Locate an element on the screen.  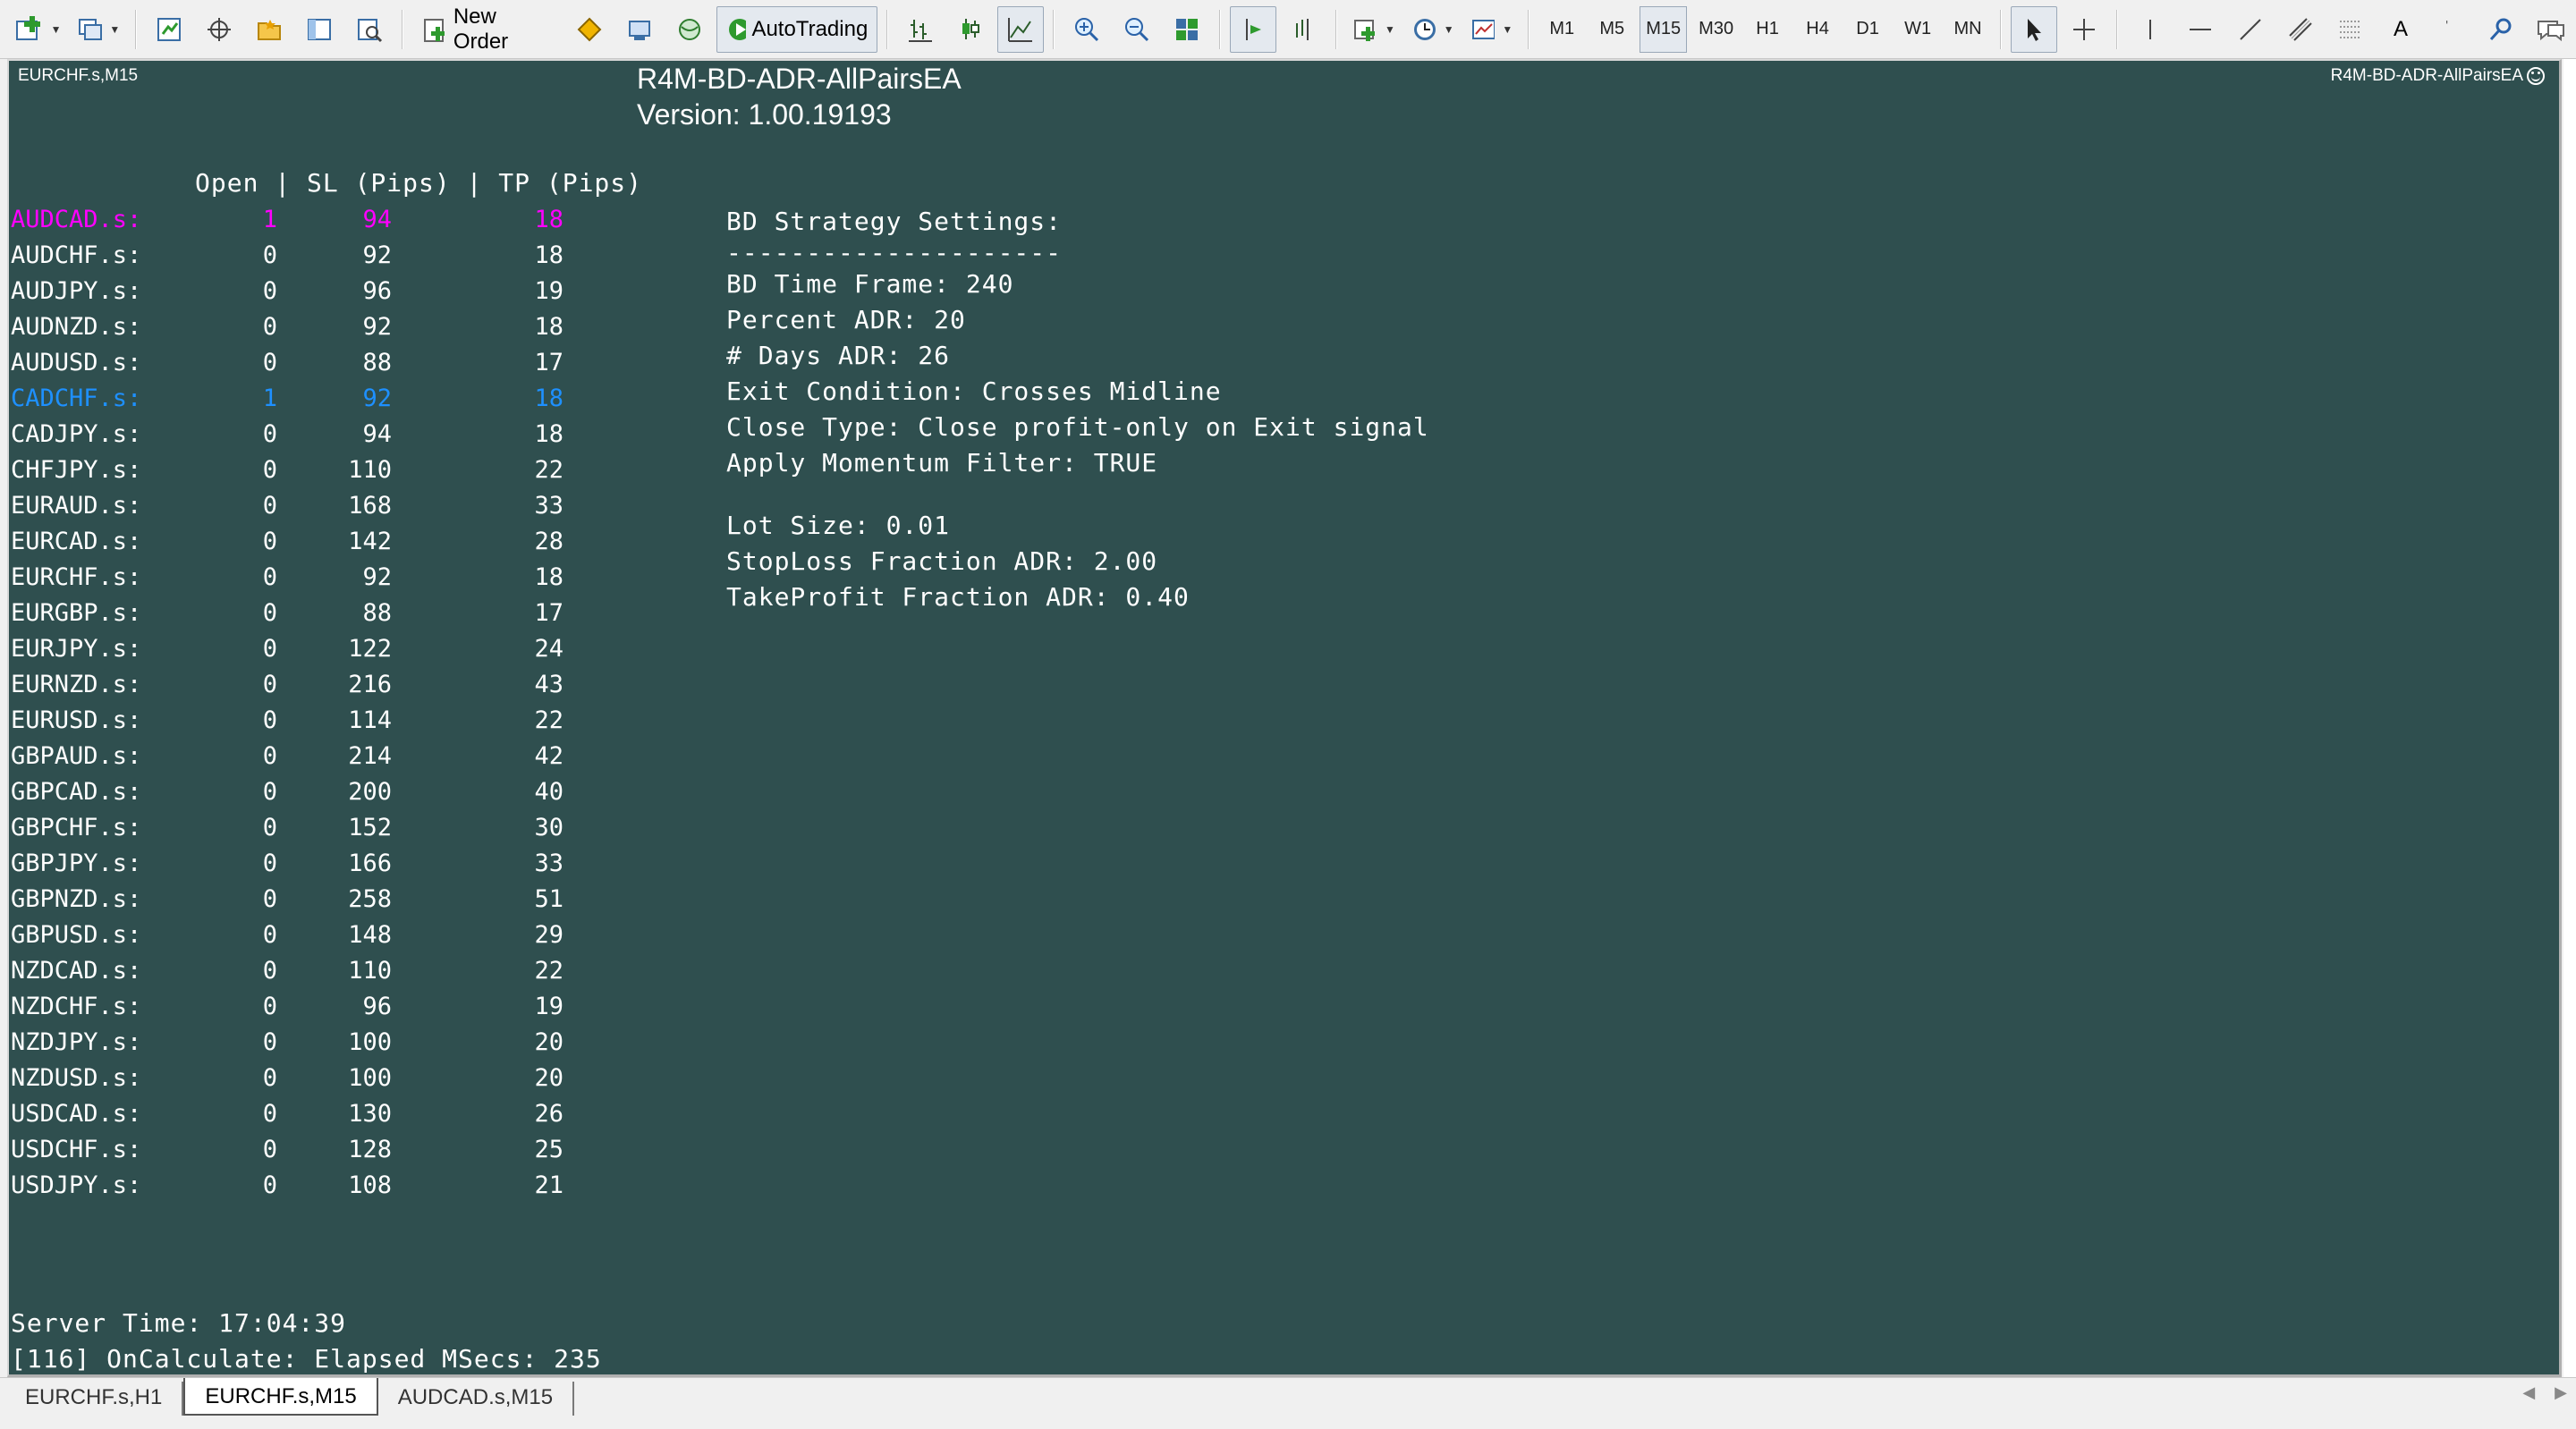
chart-tab: AUDCAD.s,M15 is located at coordinates (476, 1399).